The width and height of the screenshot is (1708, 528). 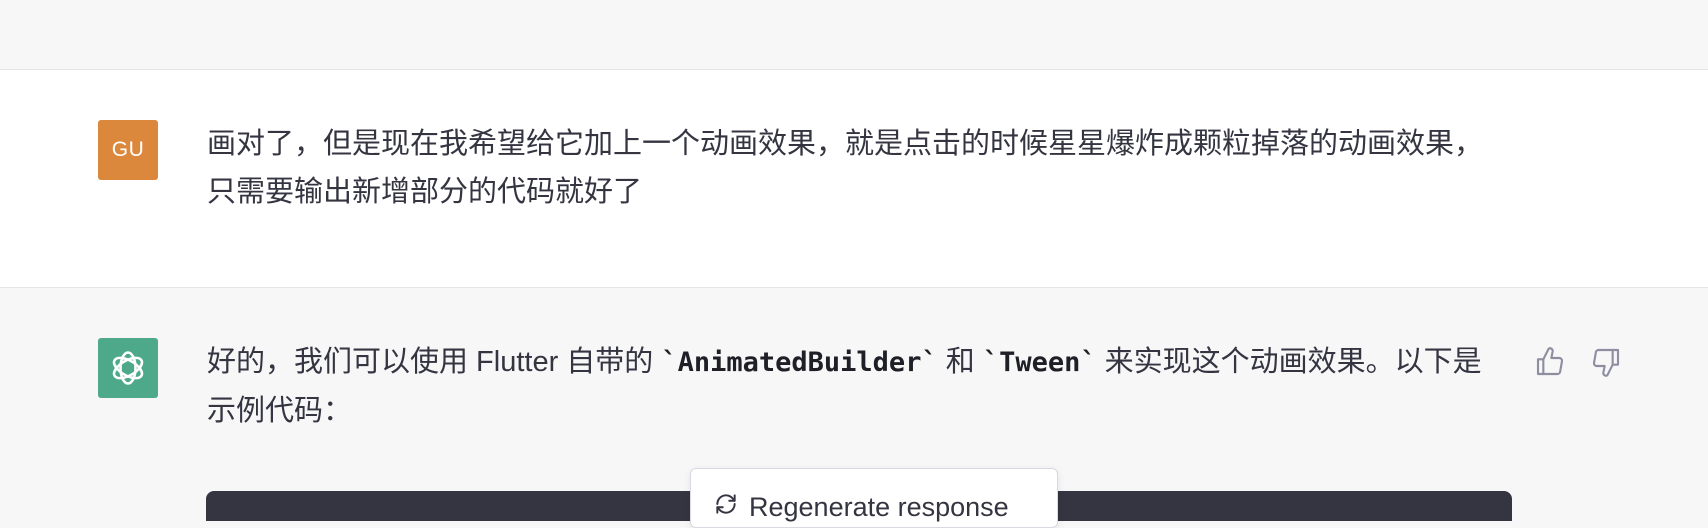 I want to click on openai-logo-icon, so click(x=128, y=368).